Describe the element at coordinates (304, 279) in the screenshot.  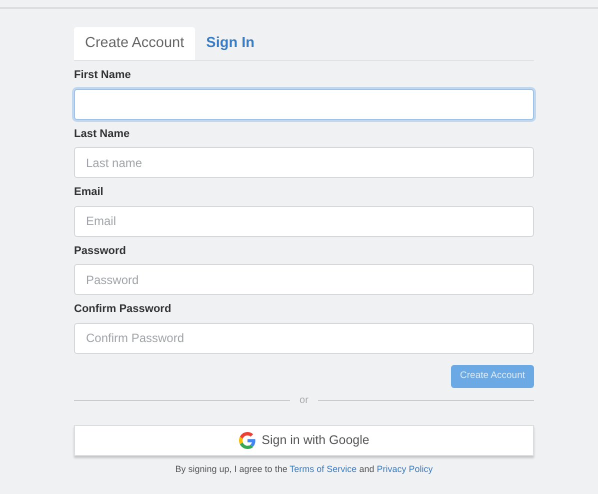
I see `input-field: Password` at that location.